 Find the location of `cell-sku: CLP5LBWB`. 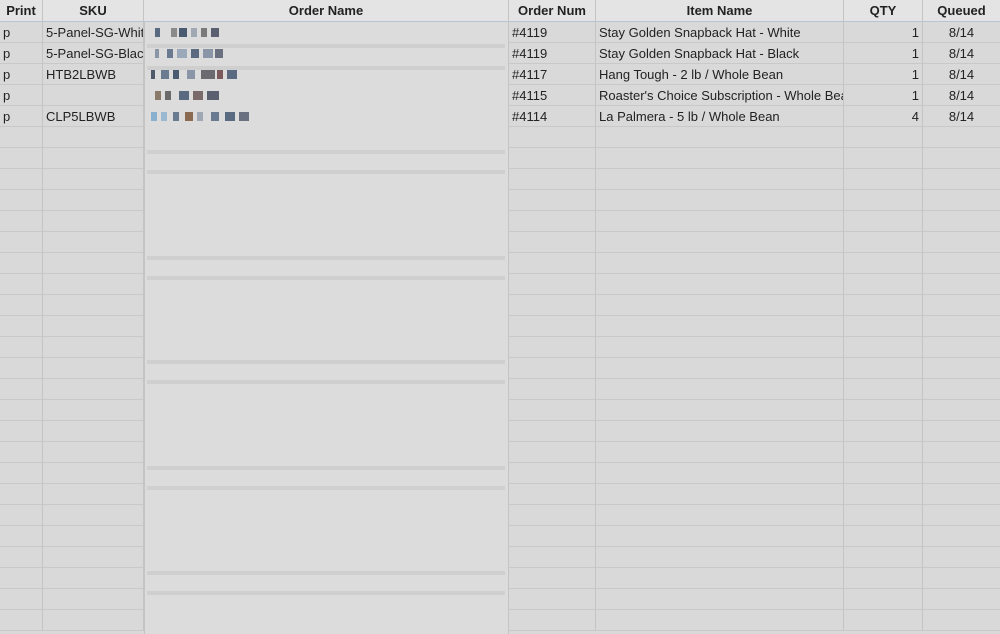

cell-sku: CLP5LBWB is located at coordinates (93, 116).